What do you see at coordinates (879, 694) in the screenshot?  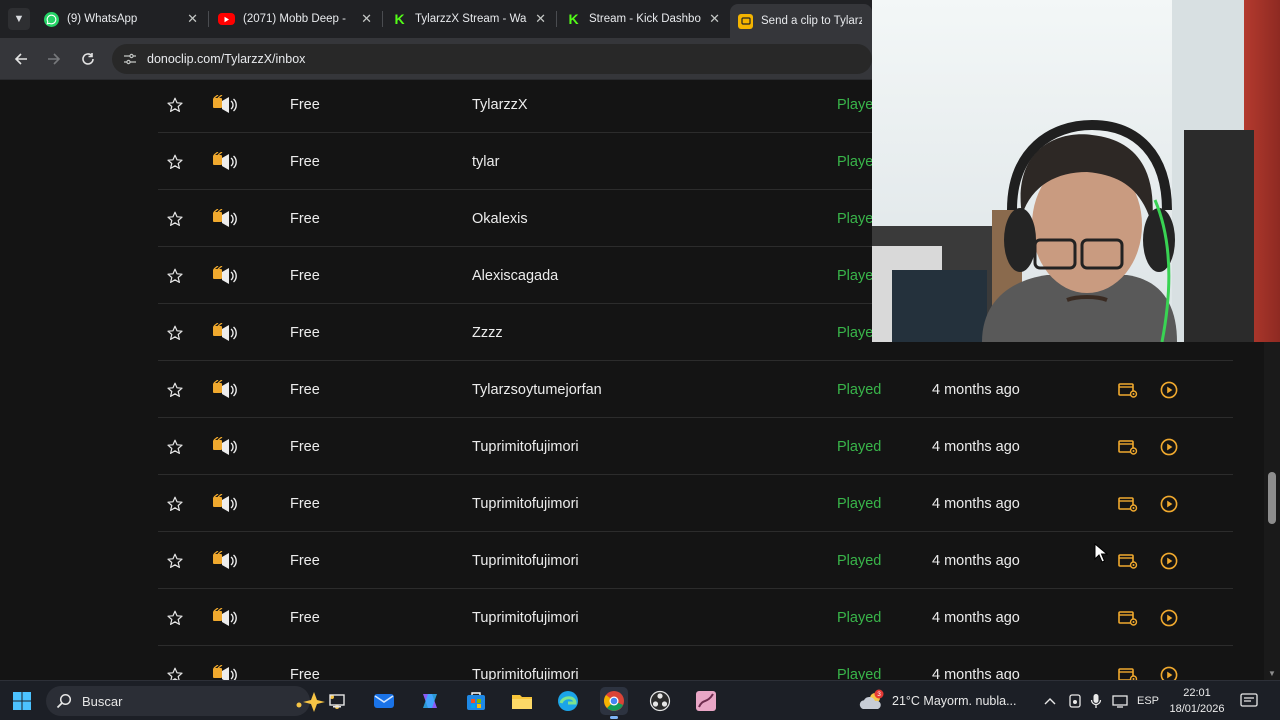 I see `weather-notification-badge: 3` at bounding box center [879, 694].